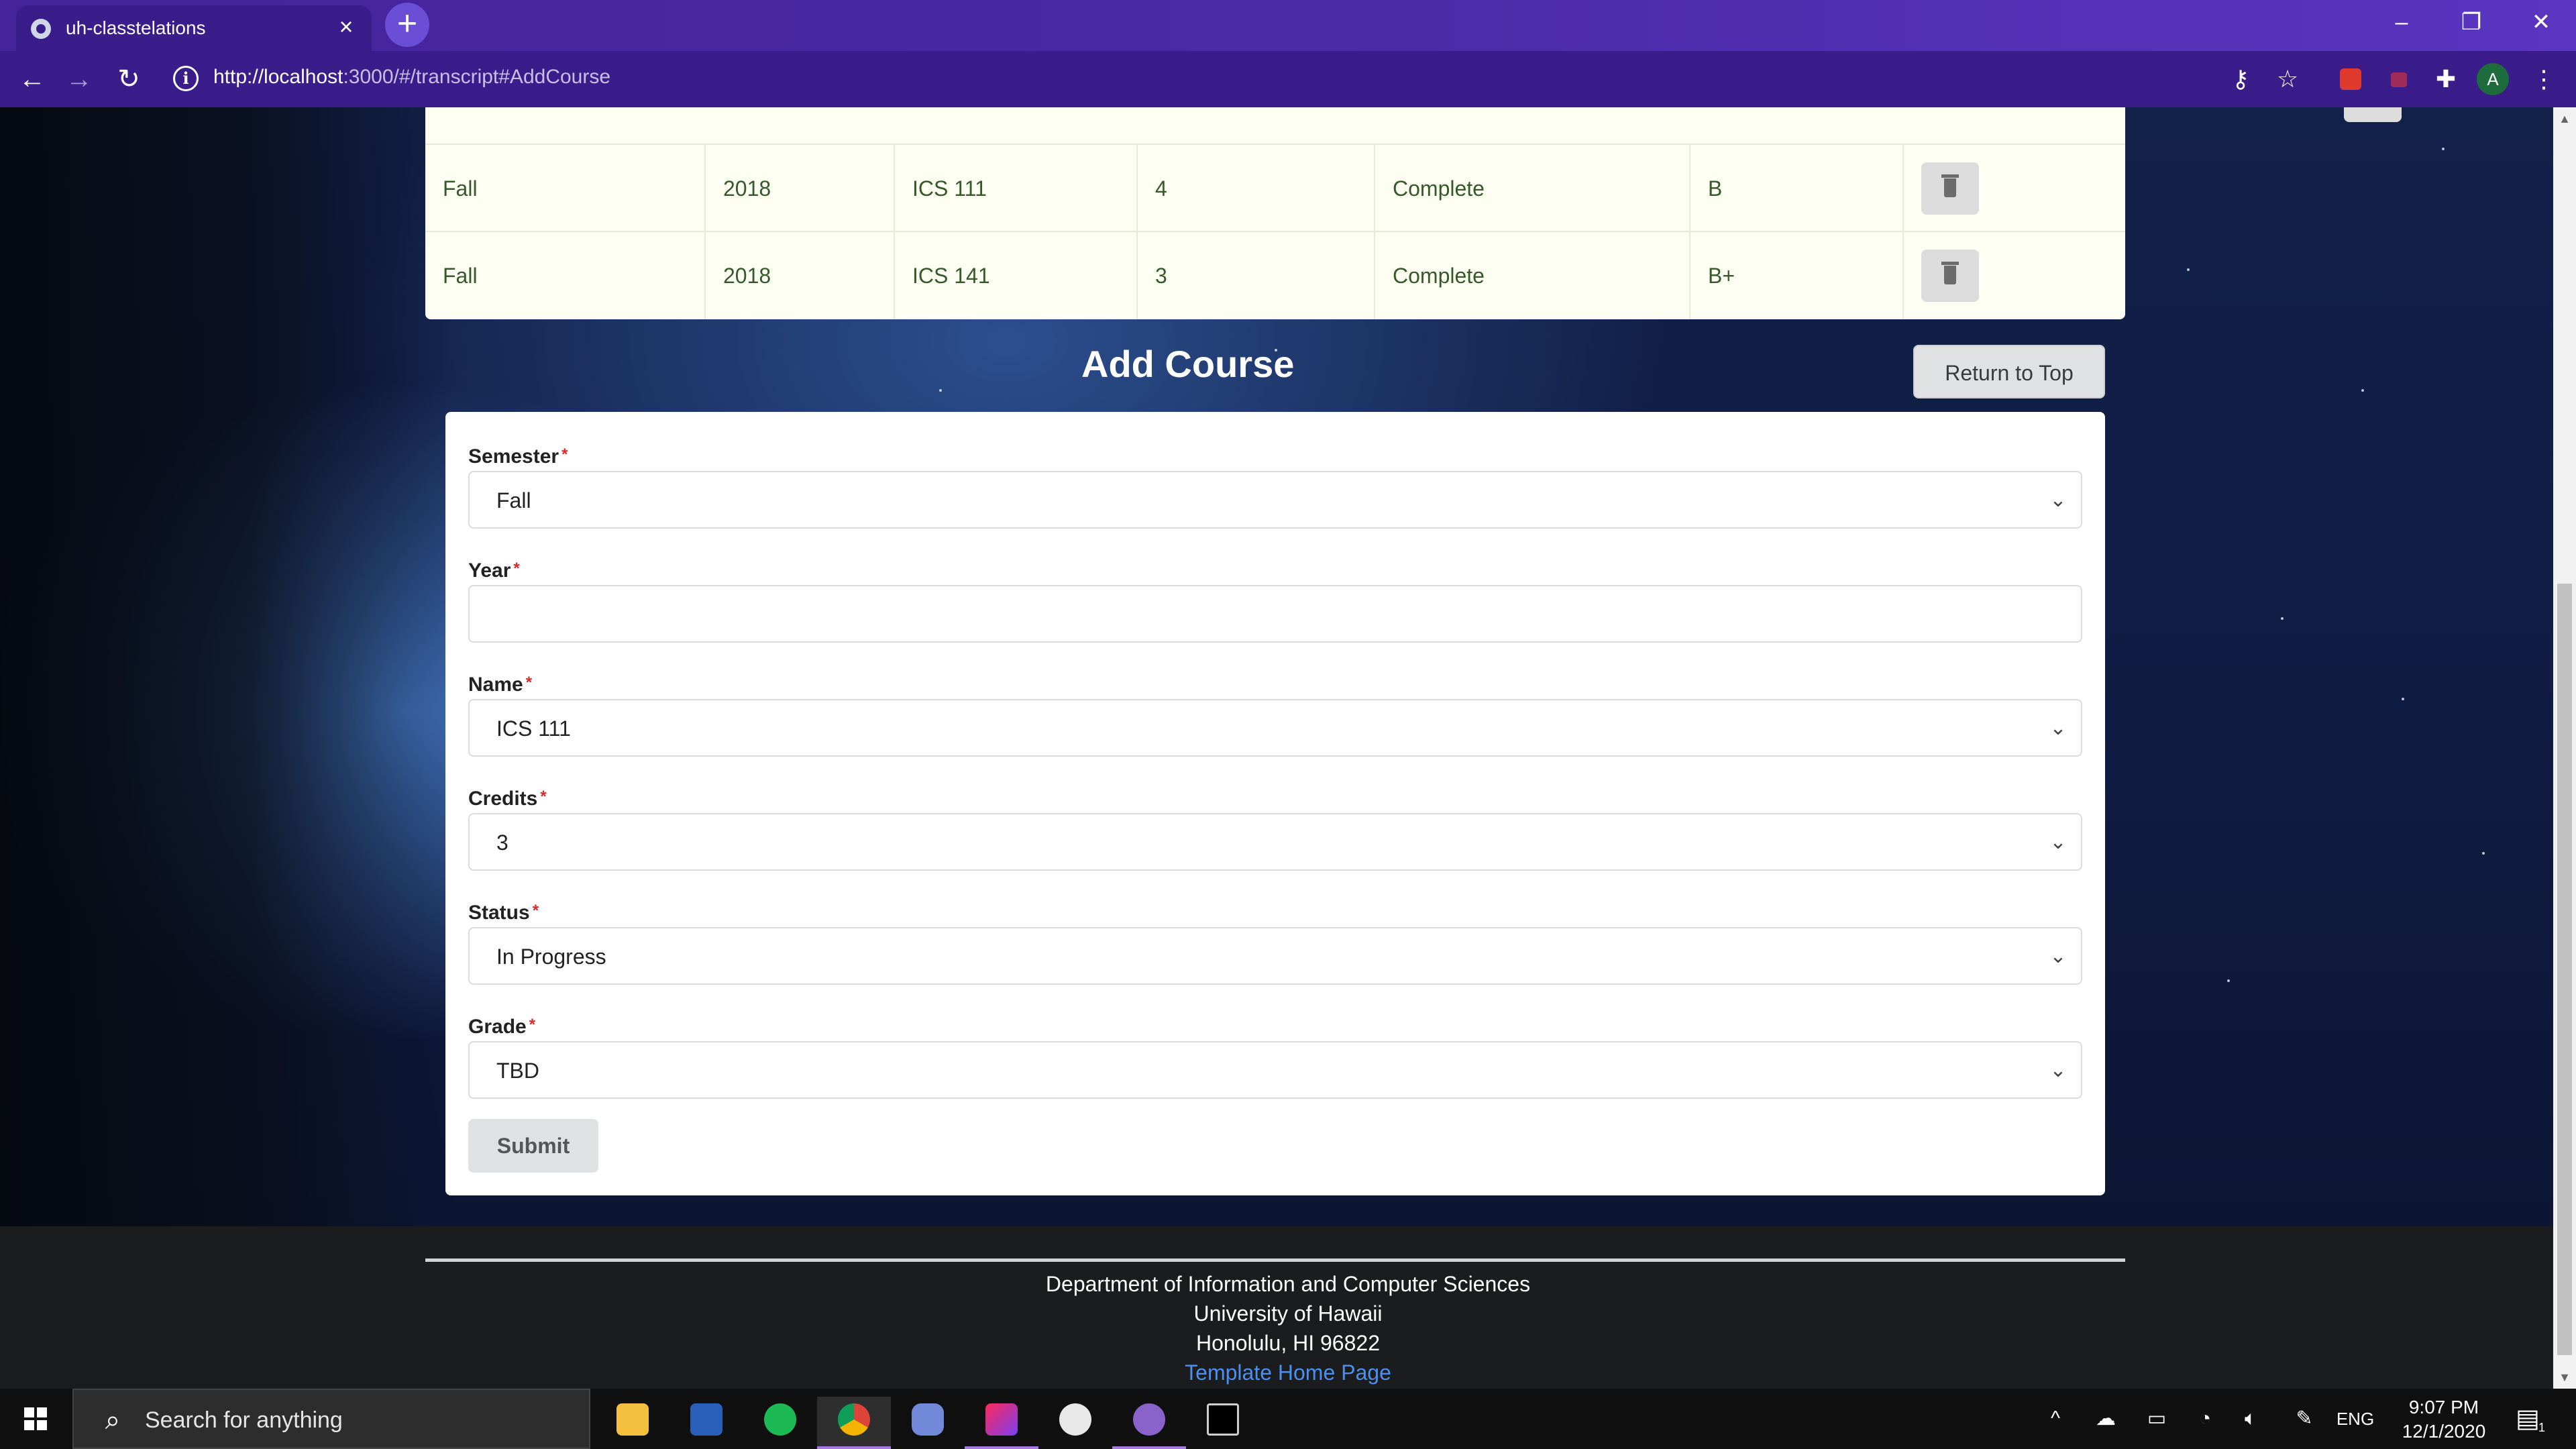  I want to click on page-scrollbar: ▲ ▼, so click(2564, 748).